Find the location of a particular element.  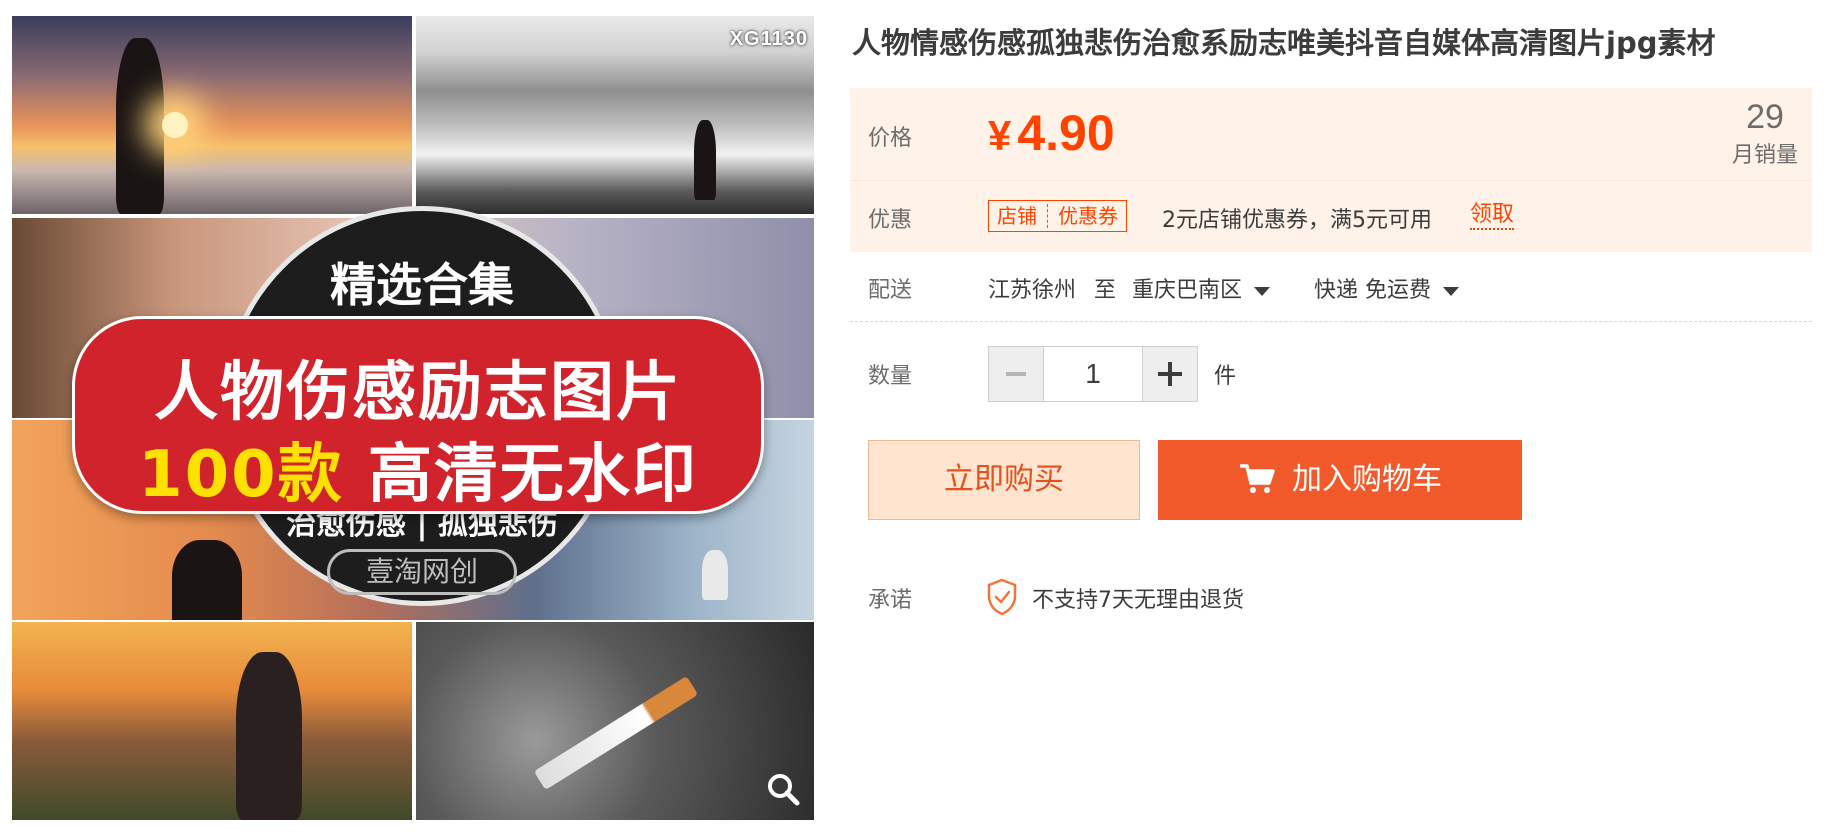

shield-check-icon is located at coordinates (1002, 597).